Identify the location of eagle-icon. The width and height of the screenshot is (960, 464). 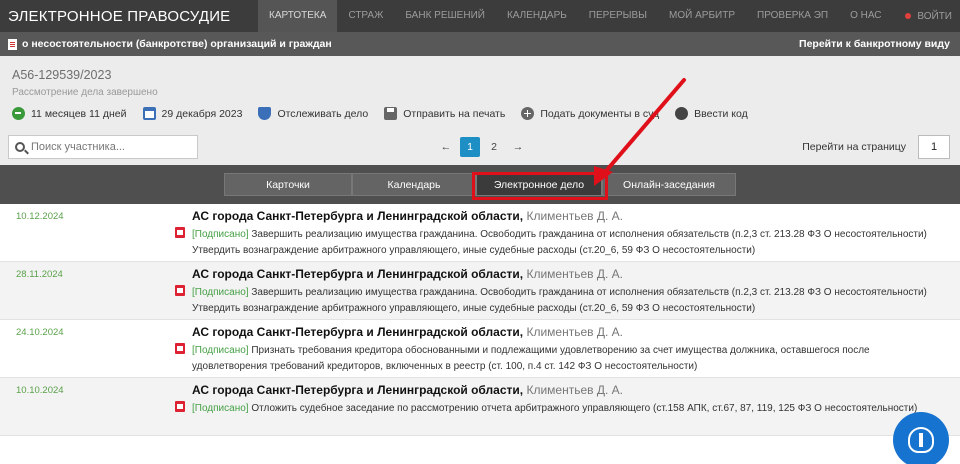
(921, 440).